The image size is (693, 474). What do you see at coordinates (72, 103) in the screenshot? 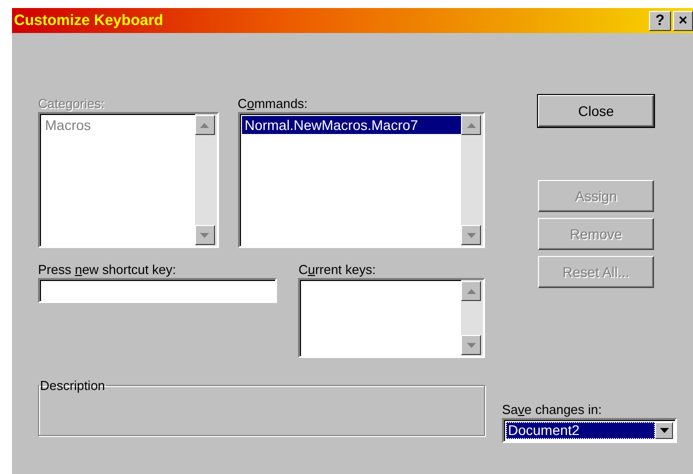
I see `field-label: Categories:` at bounding box center [72, 103].